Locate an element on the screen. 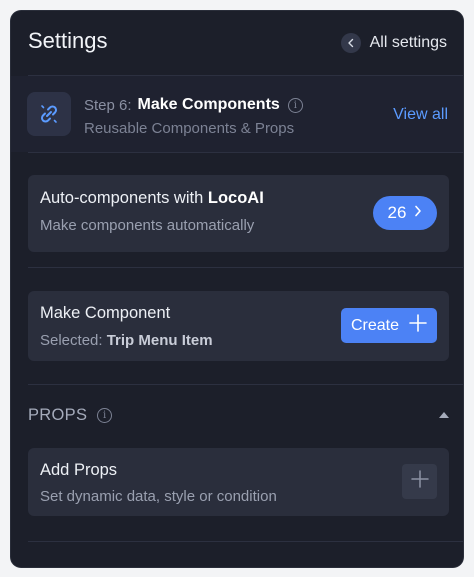  add-props-title: Add Props is located at coordinates (79, 470).